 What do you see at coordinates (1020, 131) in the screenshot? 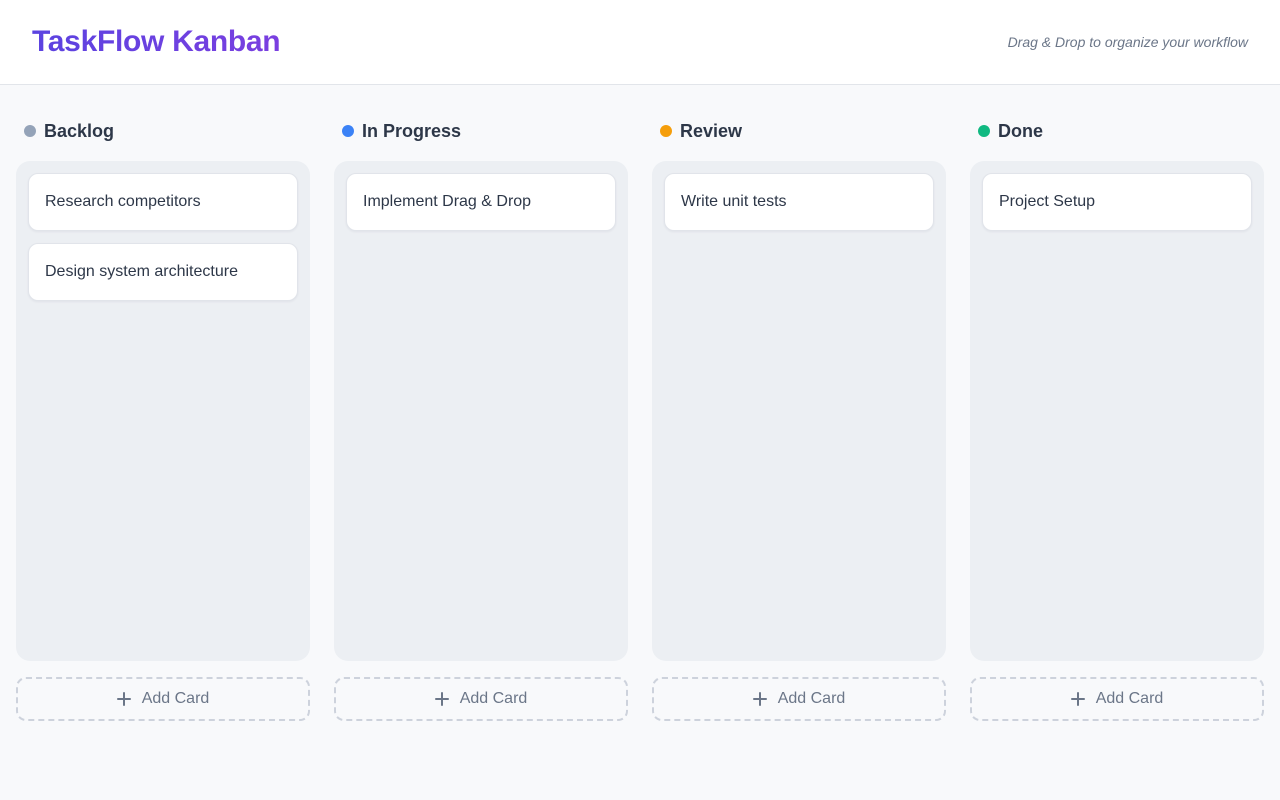
I see `column-title: Done` at bounding box center [1020, 131].